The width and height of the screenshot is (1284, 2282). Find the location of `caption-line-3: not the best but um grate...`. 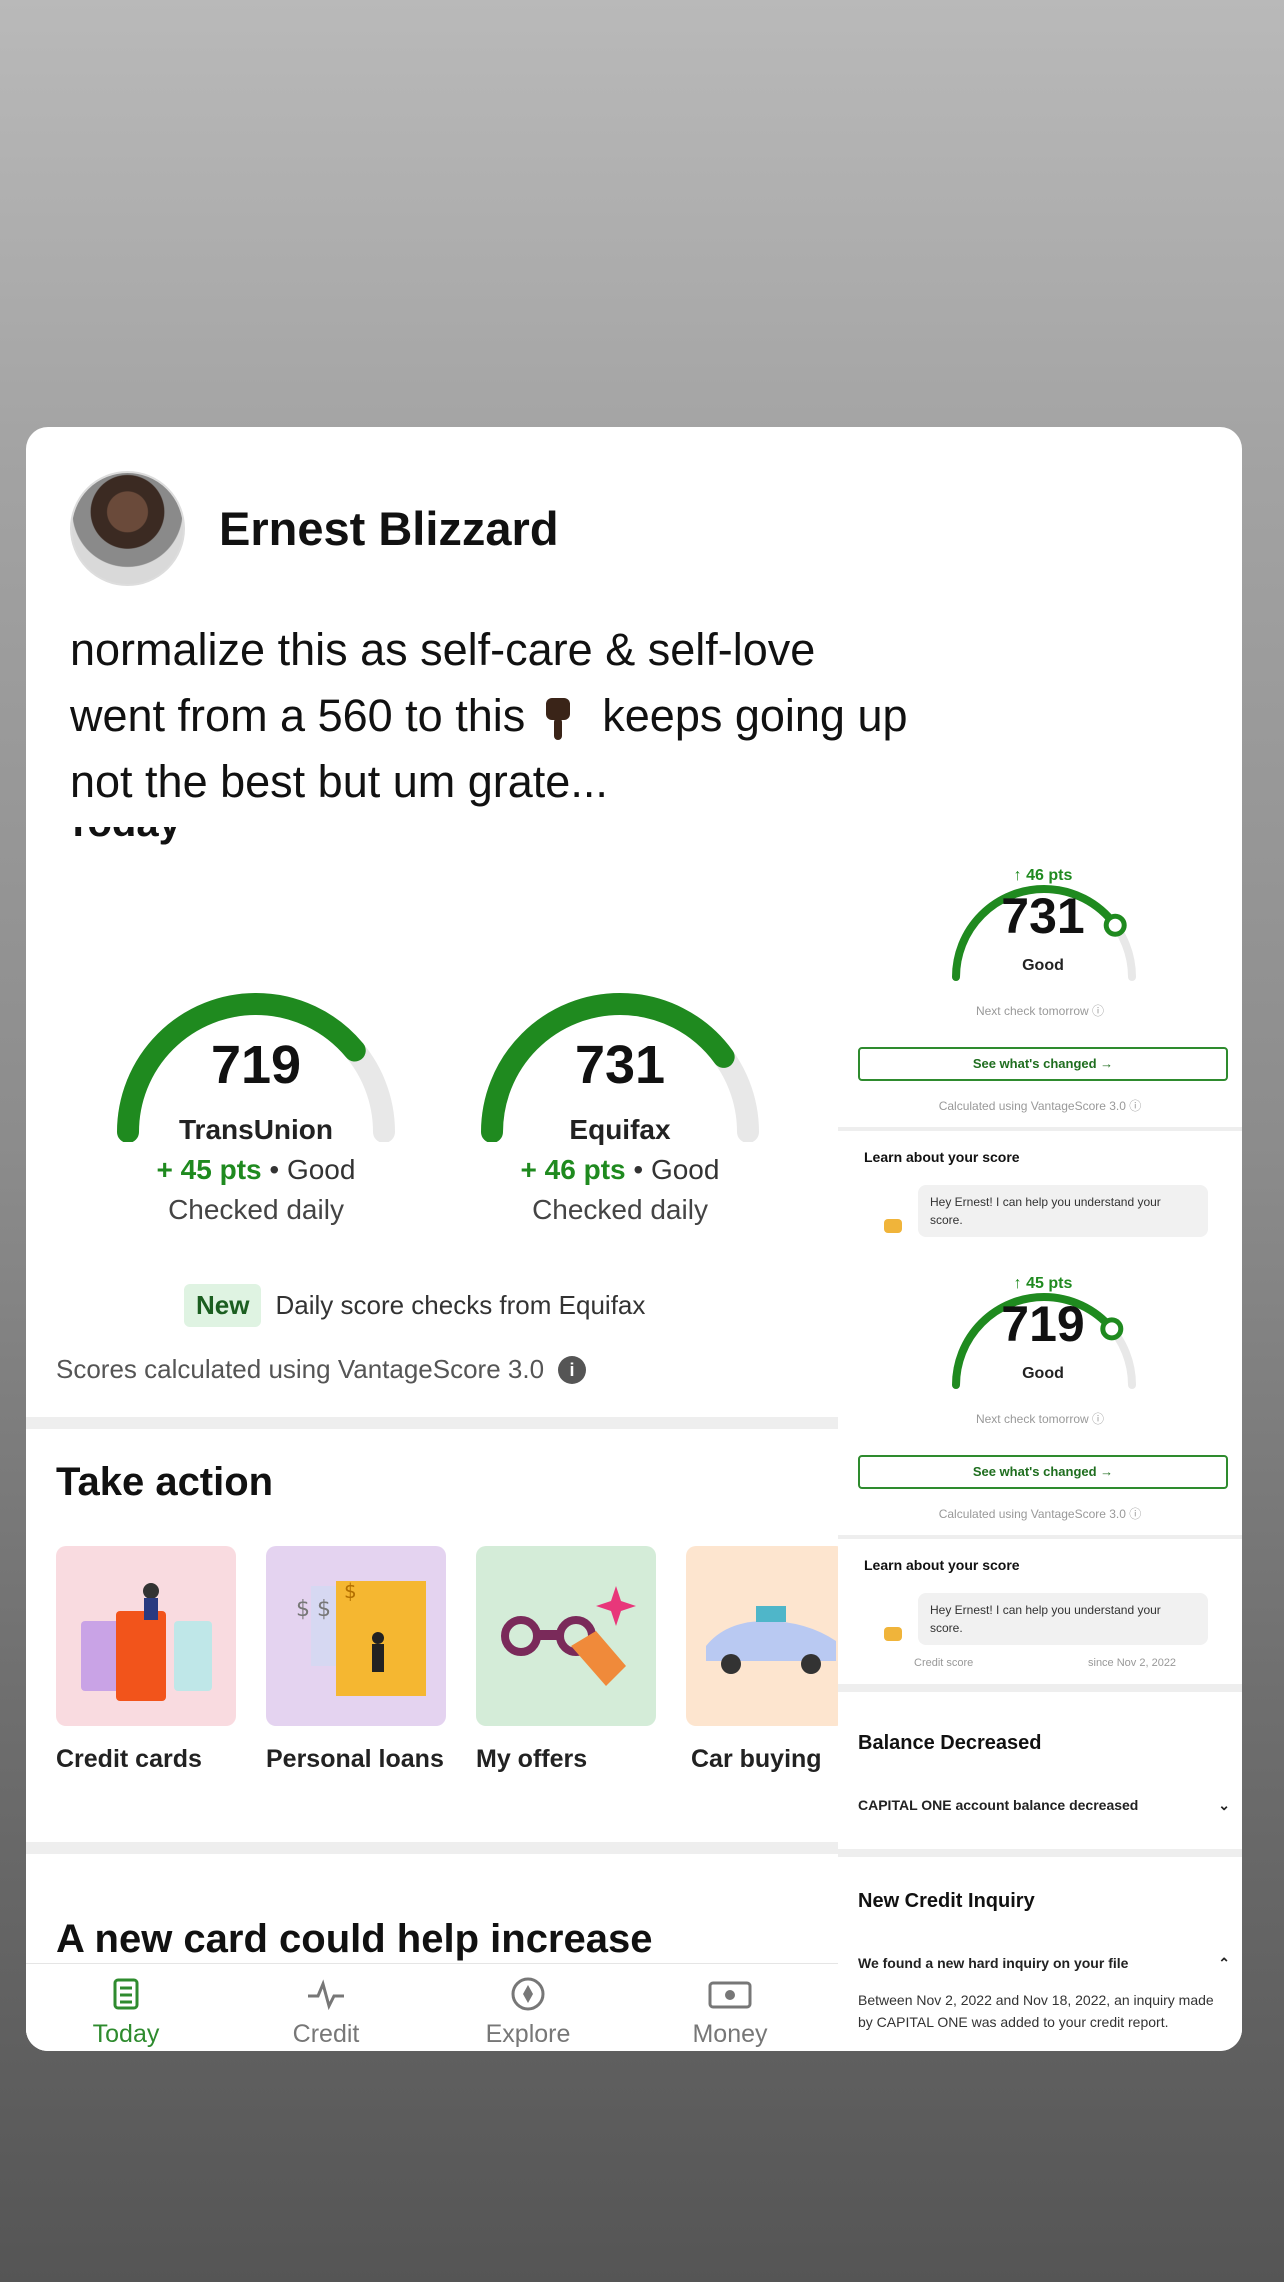

caption-line-3: not the best but um grate... is located at coordinates (339, 781).